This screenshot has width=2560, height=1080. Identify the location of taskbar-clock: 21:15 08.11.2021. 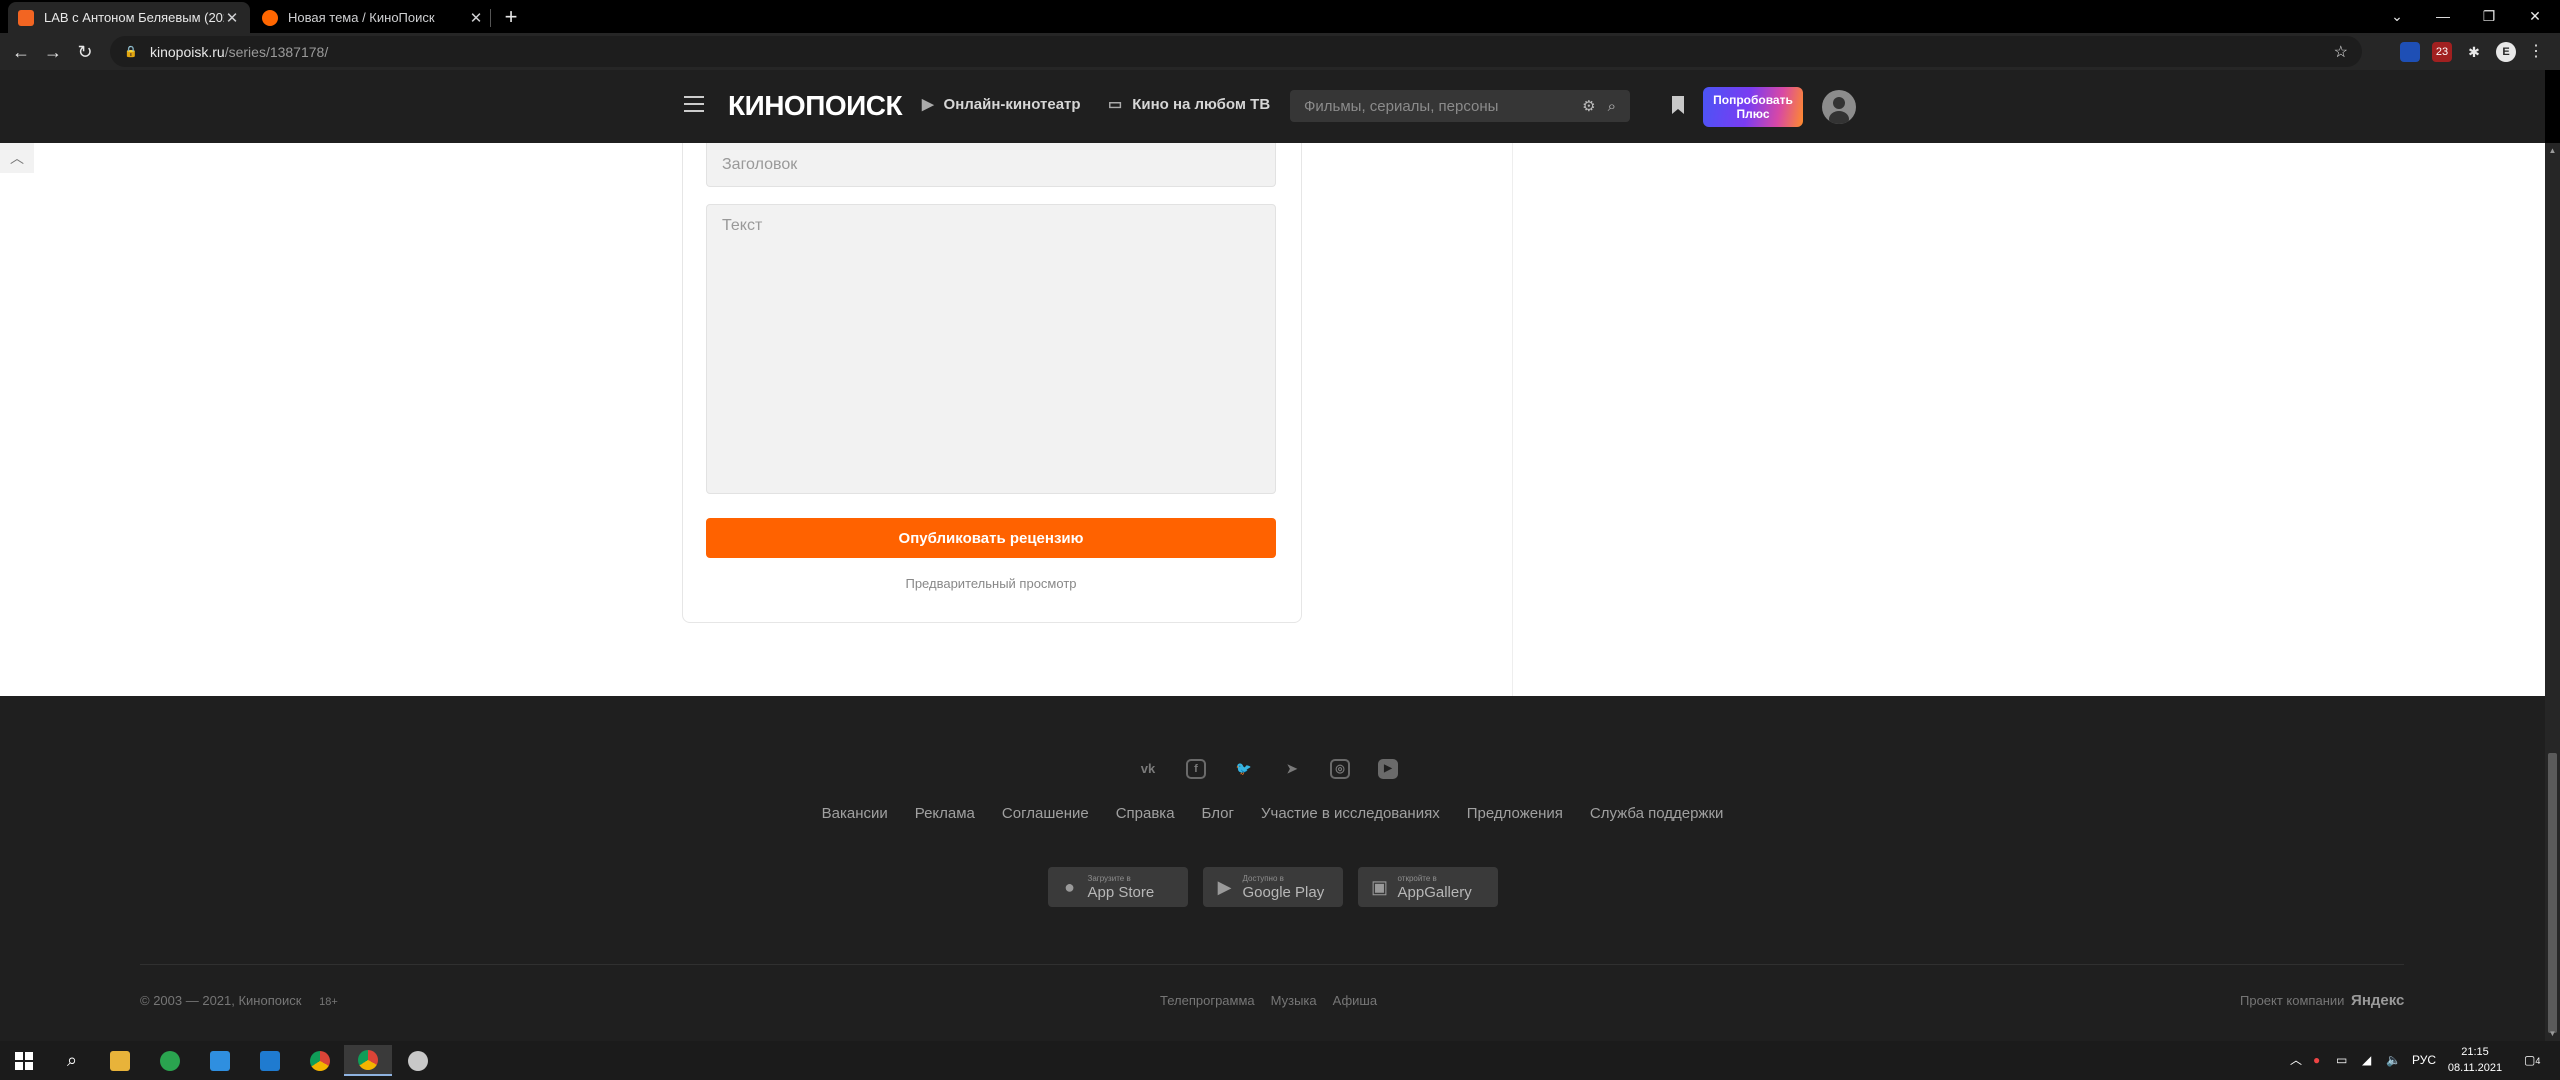
(2475, 1060).